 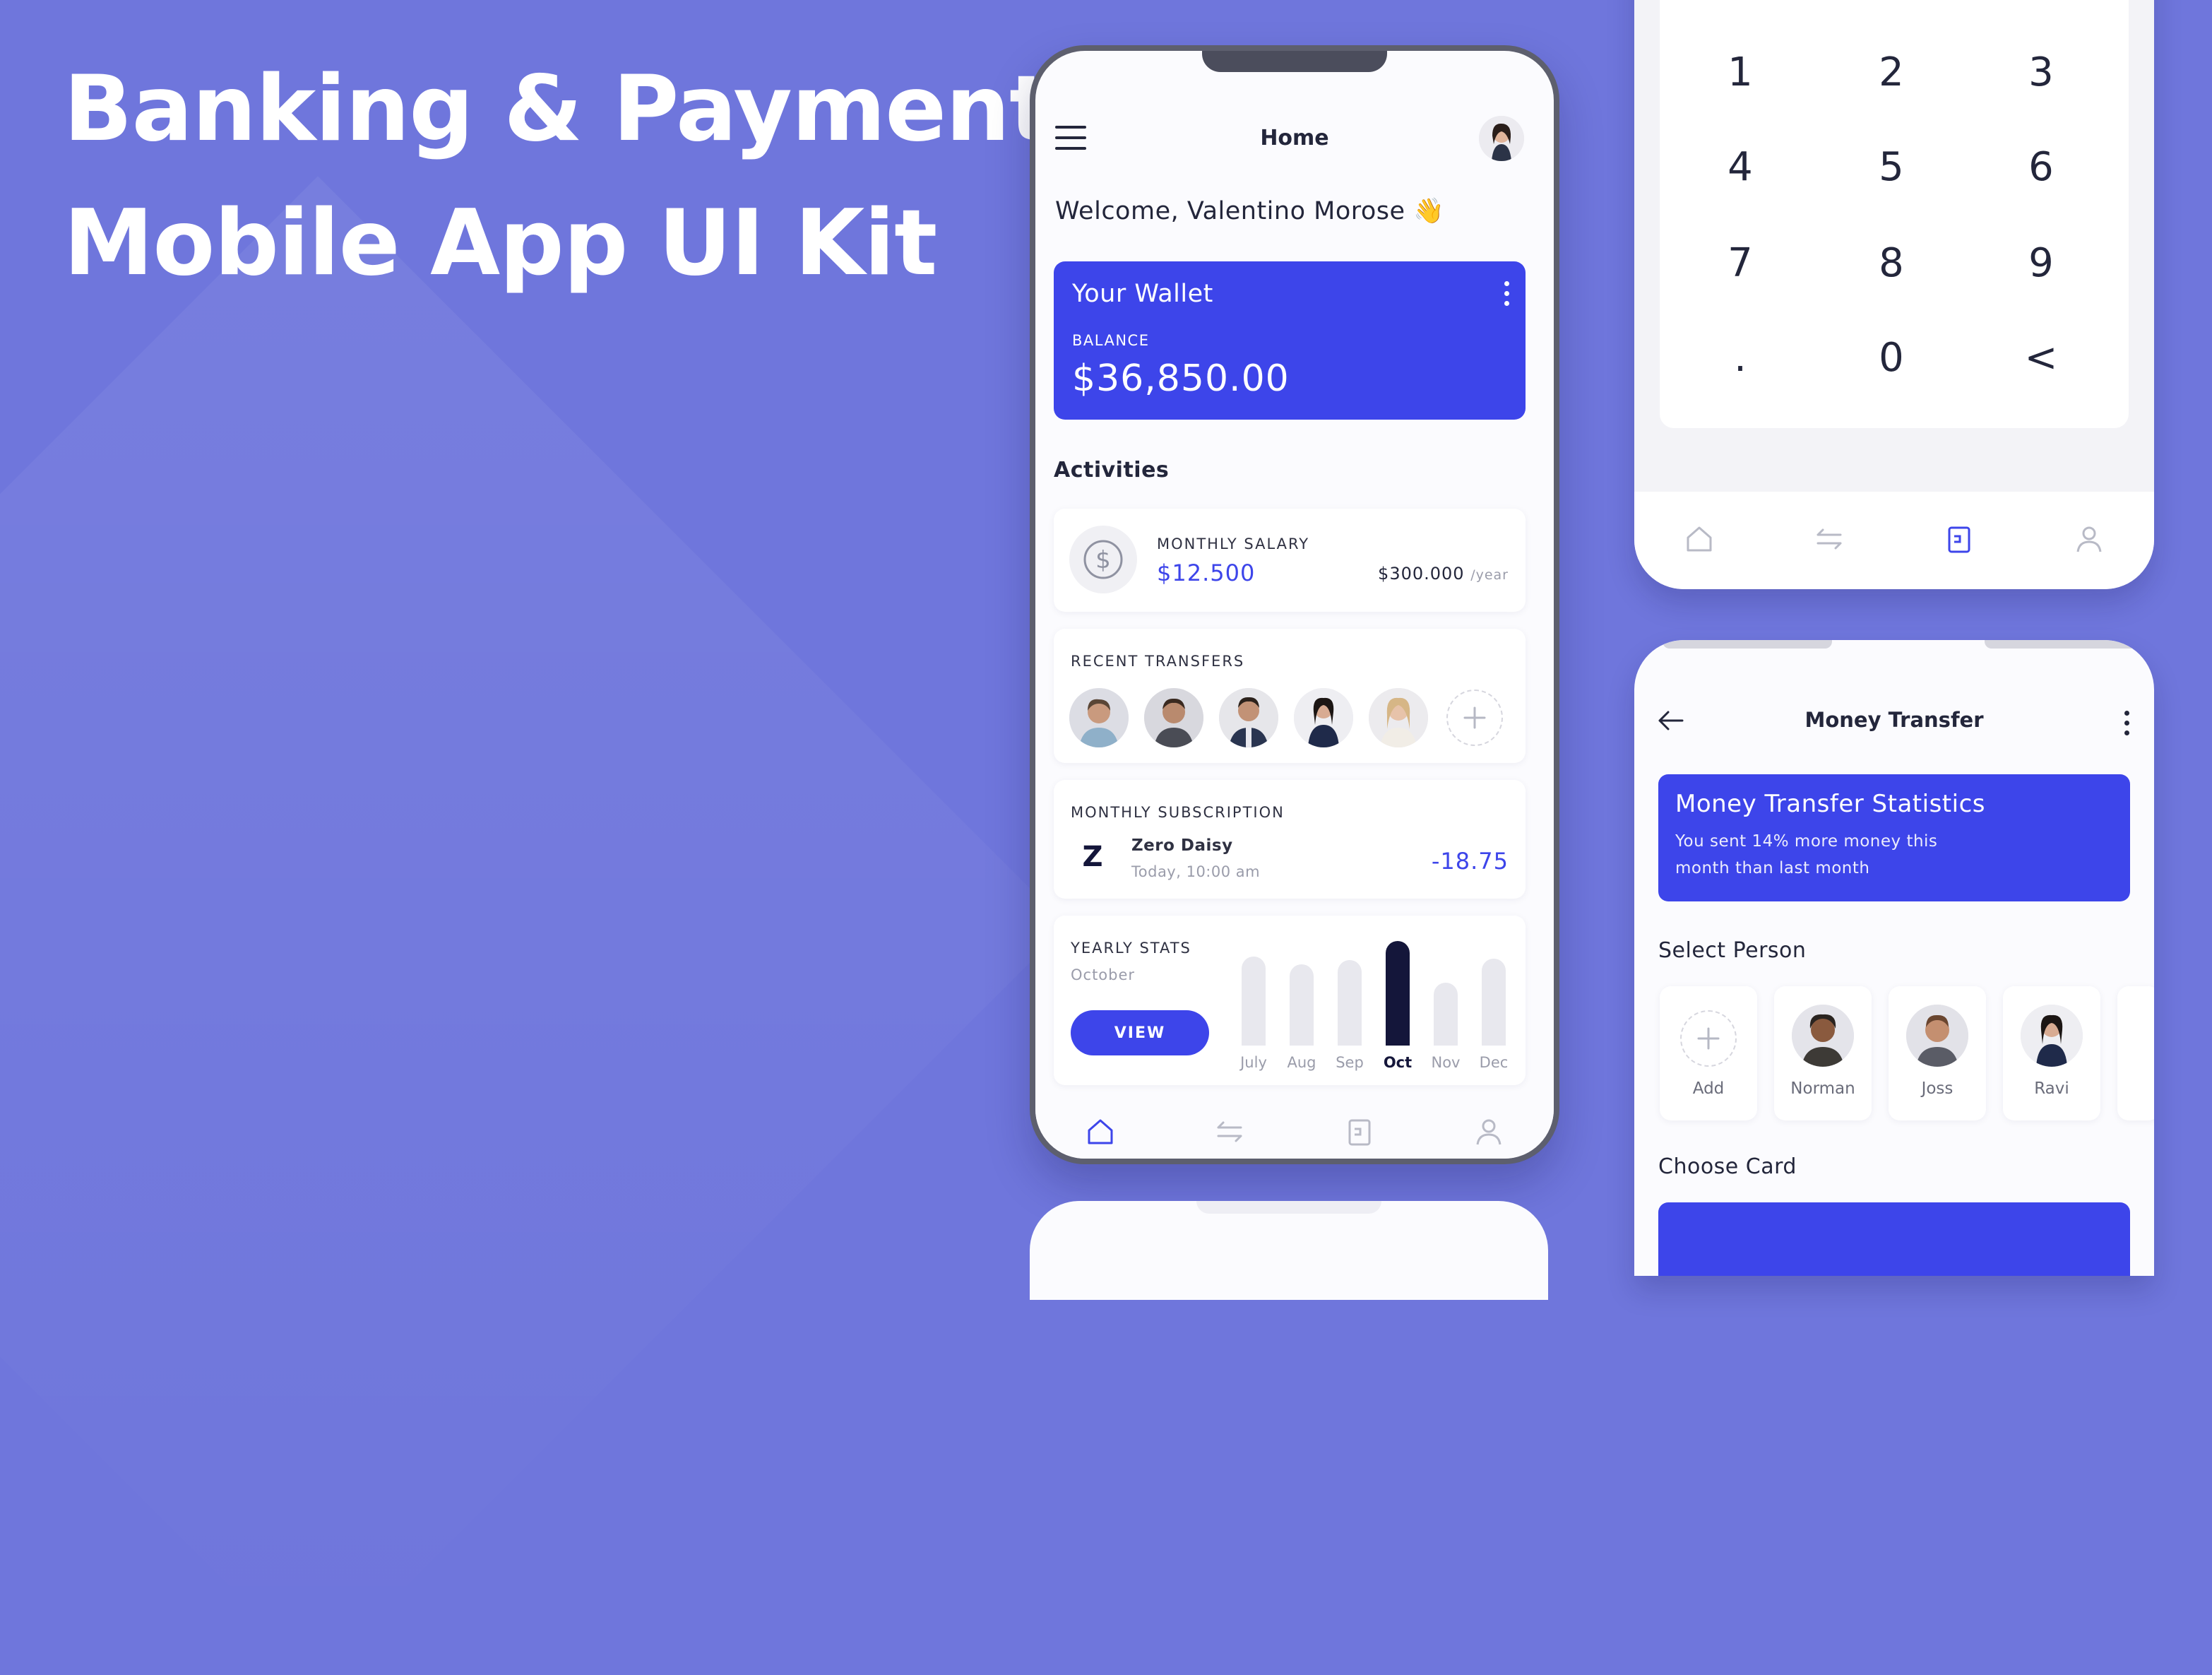 I want to click on person-ravi: Ravi, so click(x=2051, y=1053).